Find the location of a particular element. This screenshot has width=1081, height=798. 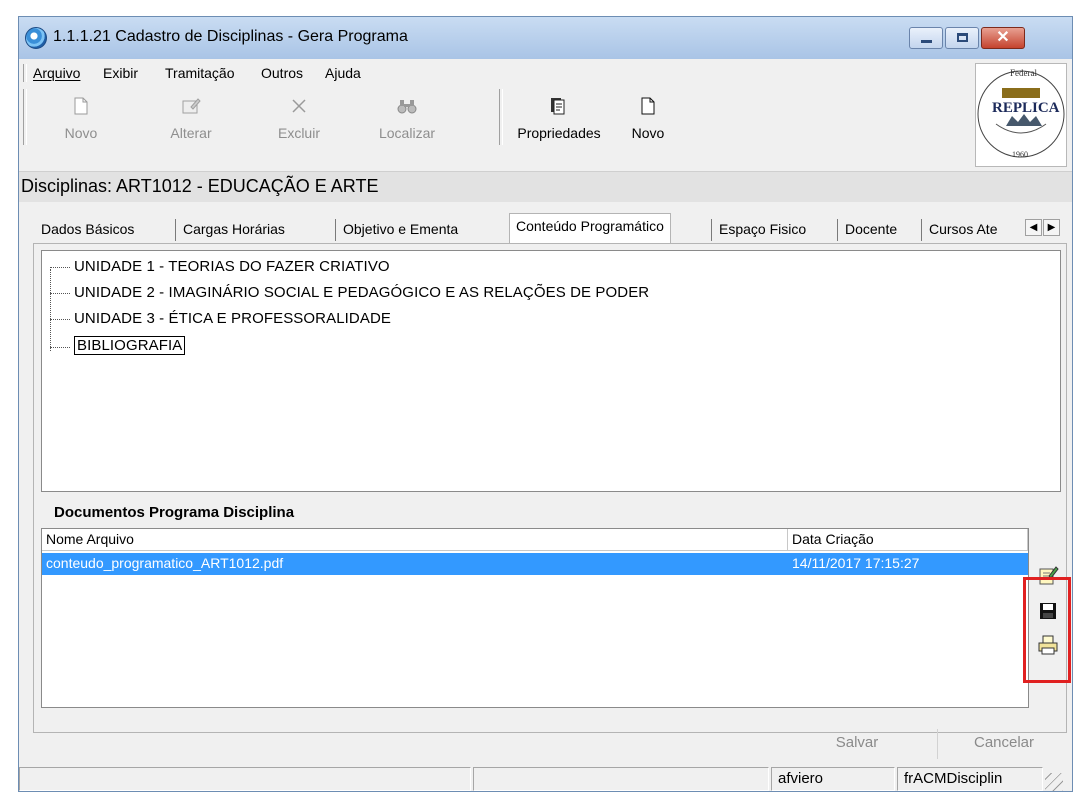

tab-cursos-atendidos: Cursos Ate is located at coordinates (973, 229).